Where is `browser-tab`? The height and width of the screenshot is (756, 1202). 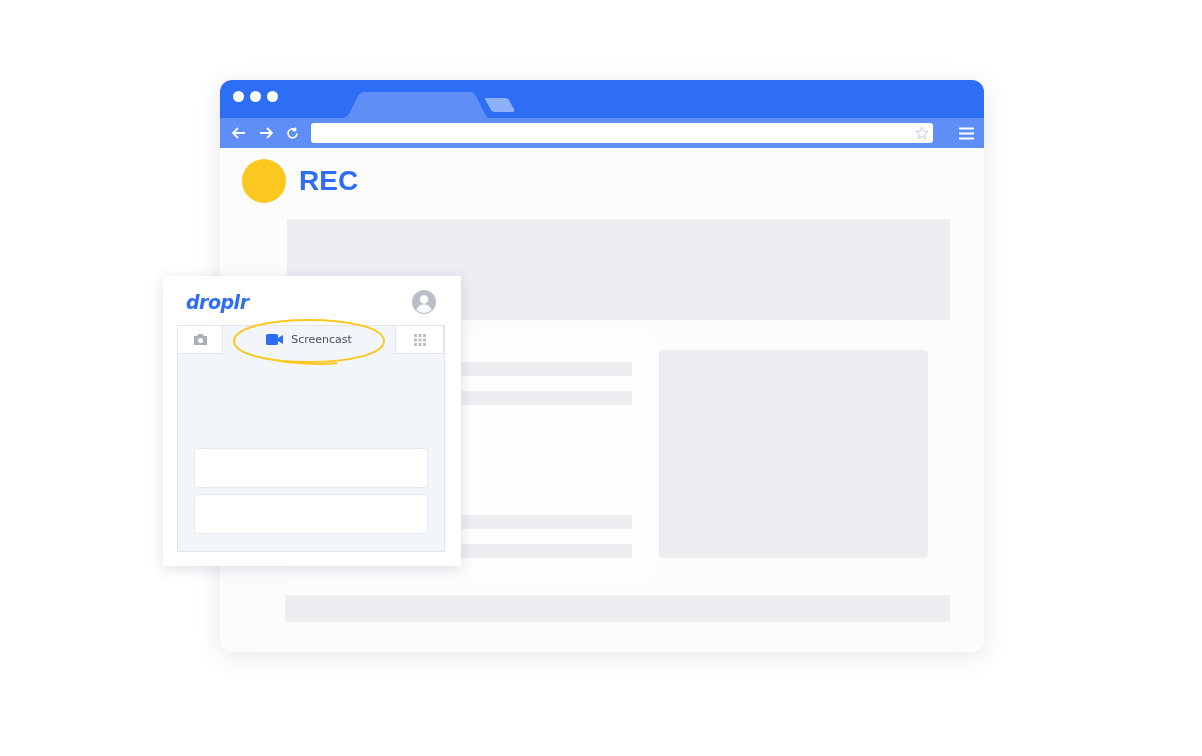
browser-tab is located at coordinates (500, 105).